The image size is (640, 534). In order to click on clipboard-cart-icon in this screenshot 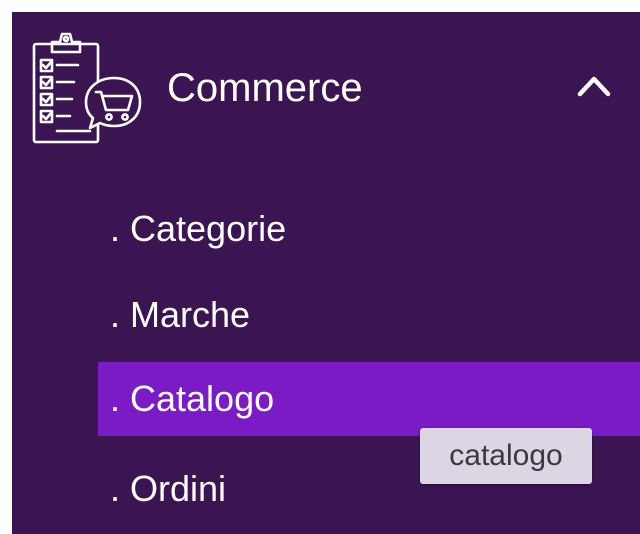, I will do `click(86, 89)`.